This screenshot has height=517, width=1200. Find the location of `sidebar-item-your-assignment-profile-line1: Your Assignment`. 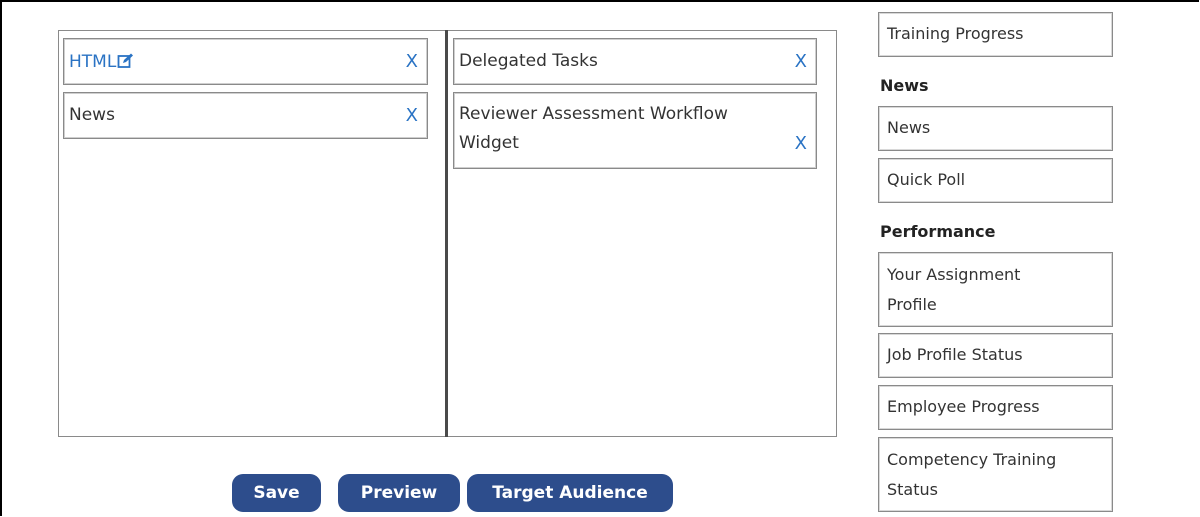

sidebar-item-your-assignment-profile-line1: Your Assignment is located at coordinates (954, 274).